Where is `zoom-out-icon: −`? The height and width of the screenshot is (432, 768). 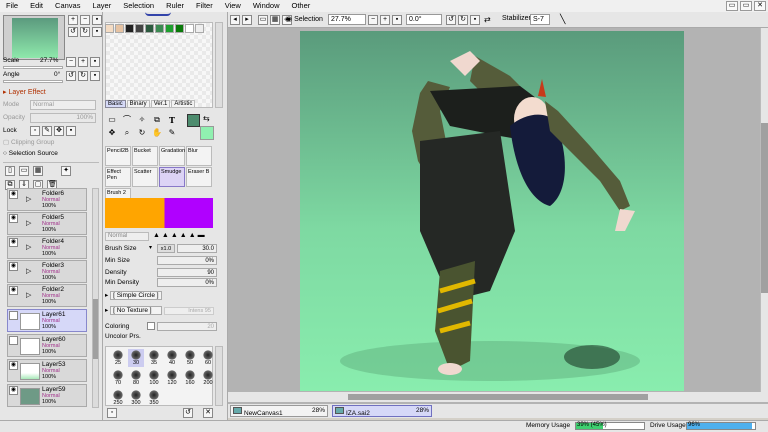 zoom-out-icon: − is located at coordinates (373, 20).